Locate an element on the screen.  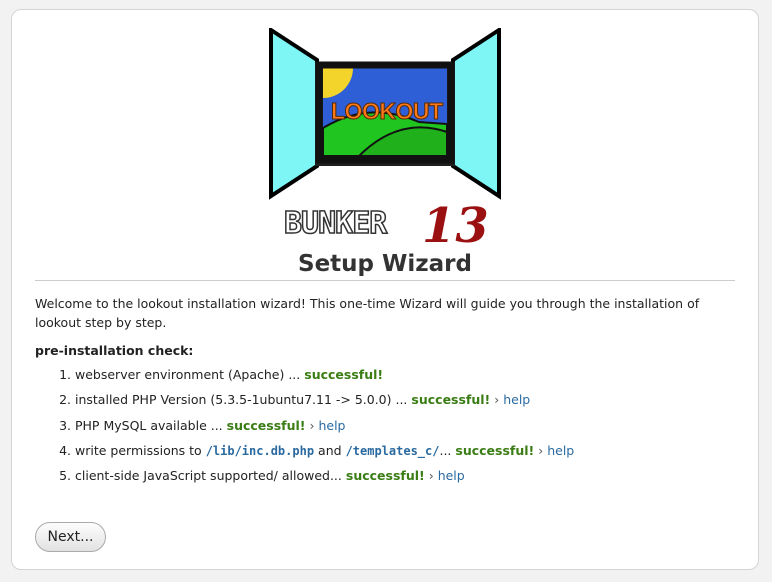
bunker-word: BUNKER is located at coordinates (335, 223).